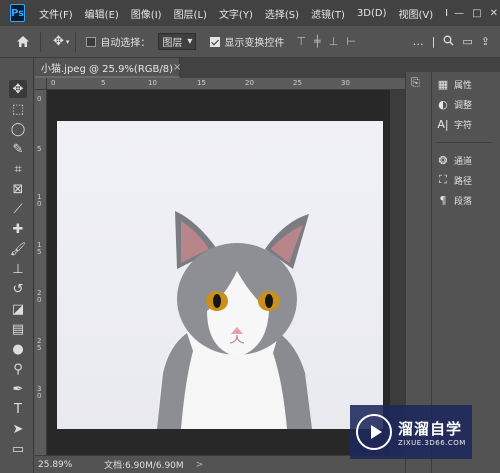 The height and width of the screenshot is (473, 500). I want to click on options-bar: ✥ ▾ 自动选择： 图层 ▾ 显示变换控件 ⊤ ╪ ⊥ ⊢ … | ▭ ⇪, so click(250, 42).